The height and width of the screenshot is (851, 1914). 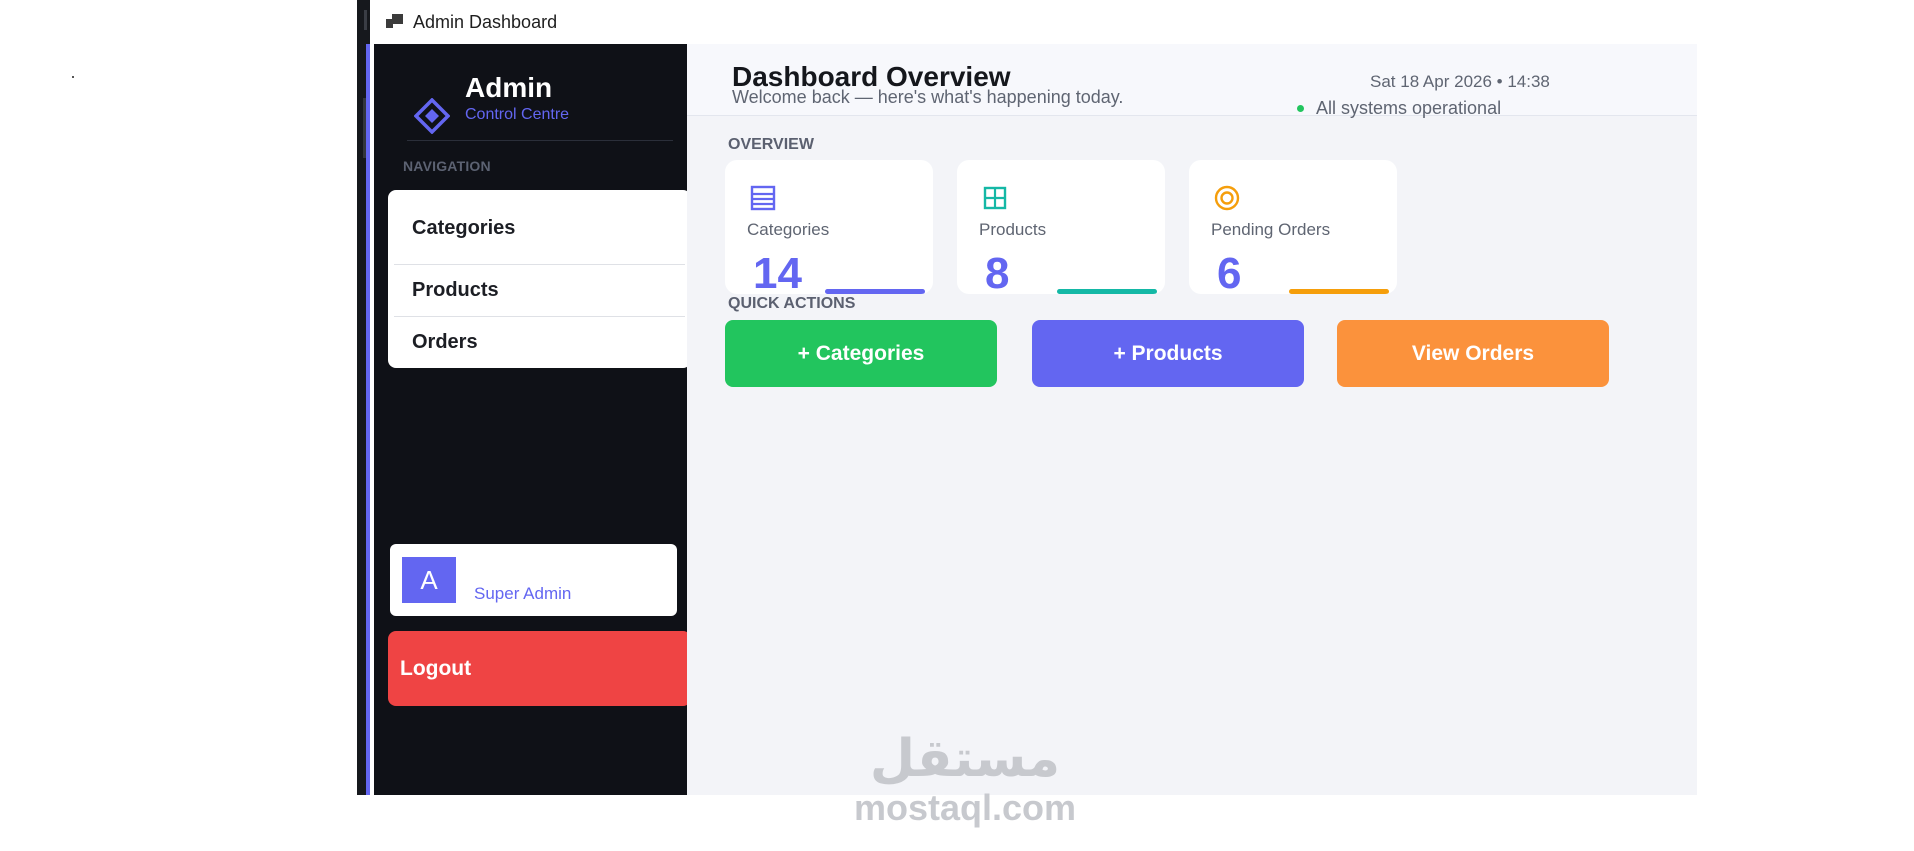 I want to click on grid-icon, so click(x=995, y=198).